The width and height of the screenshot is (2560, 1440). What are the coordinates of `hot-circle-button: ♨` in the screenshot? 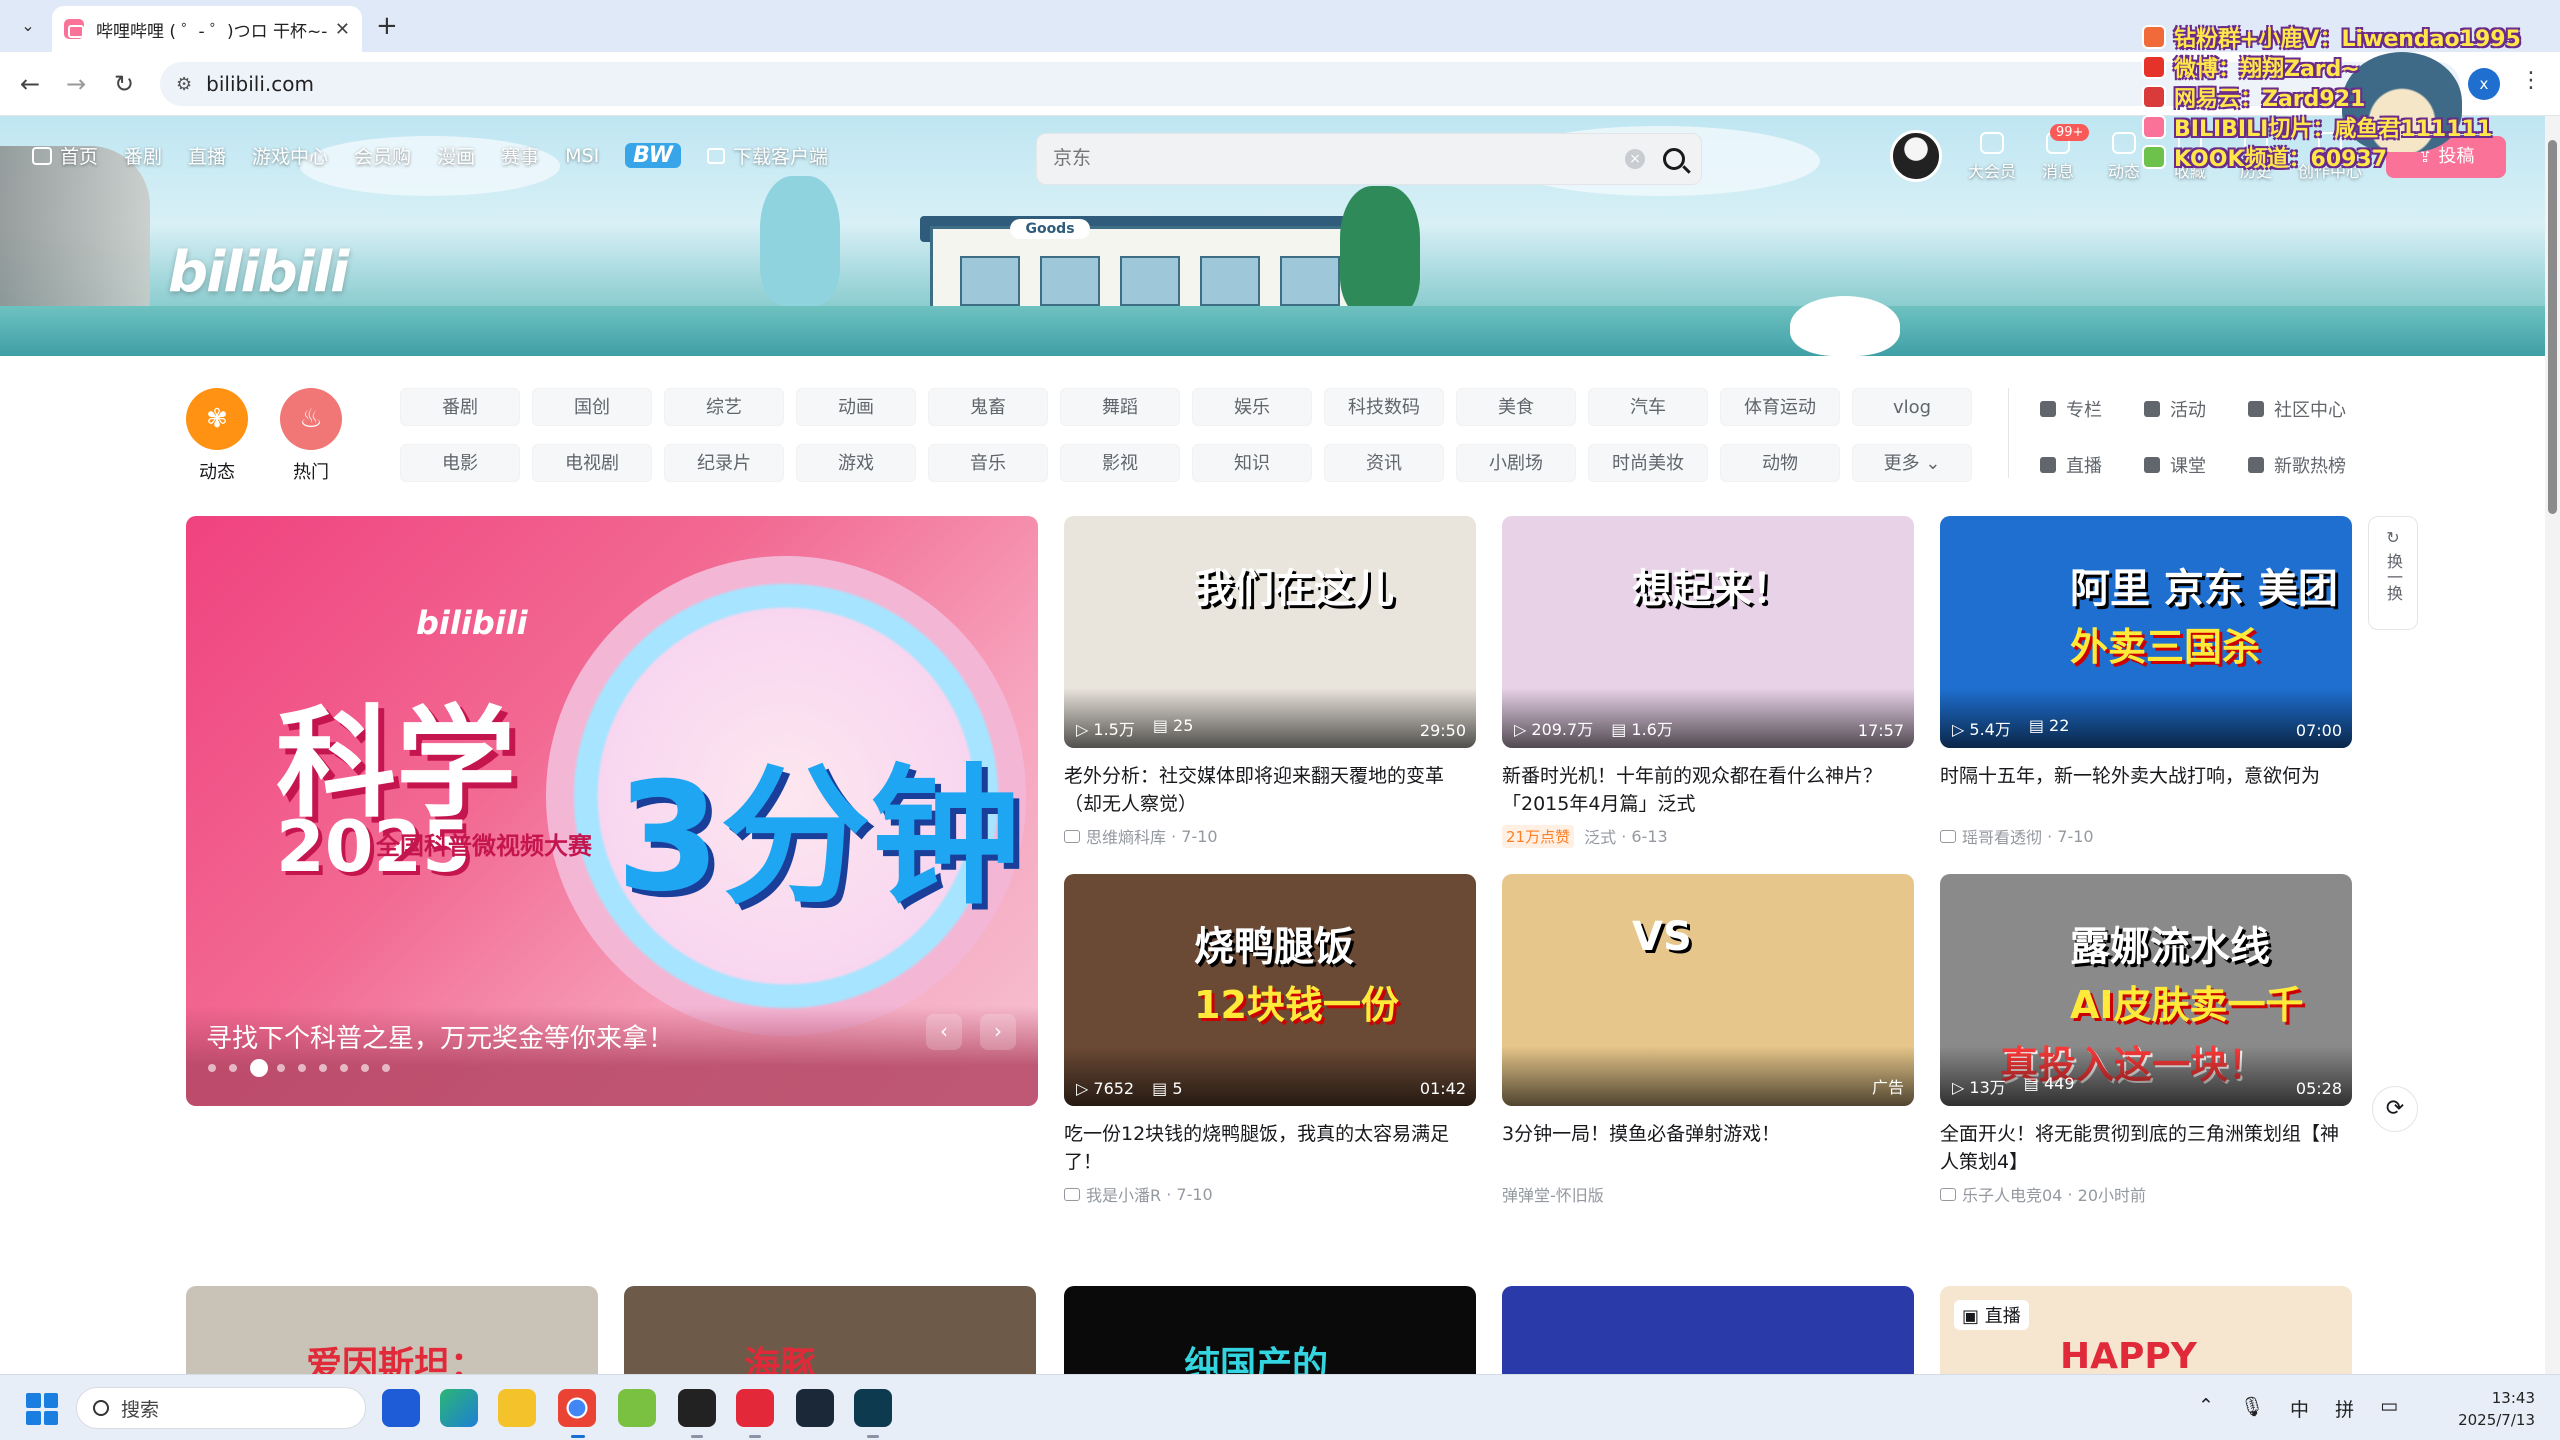 It's located at (311, 419).